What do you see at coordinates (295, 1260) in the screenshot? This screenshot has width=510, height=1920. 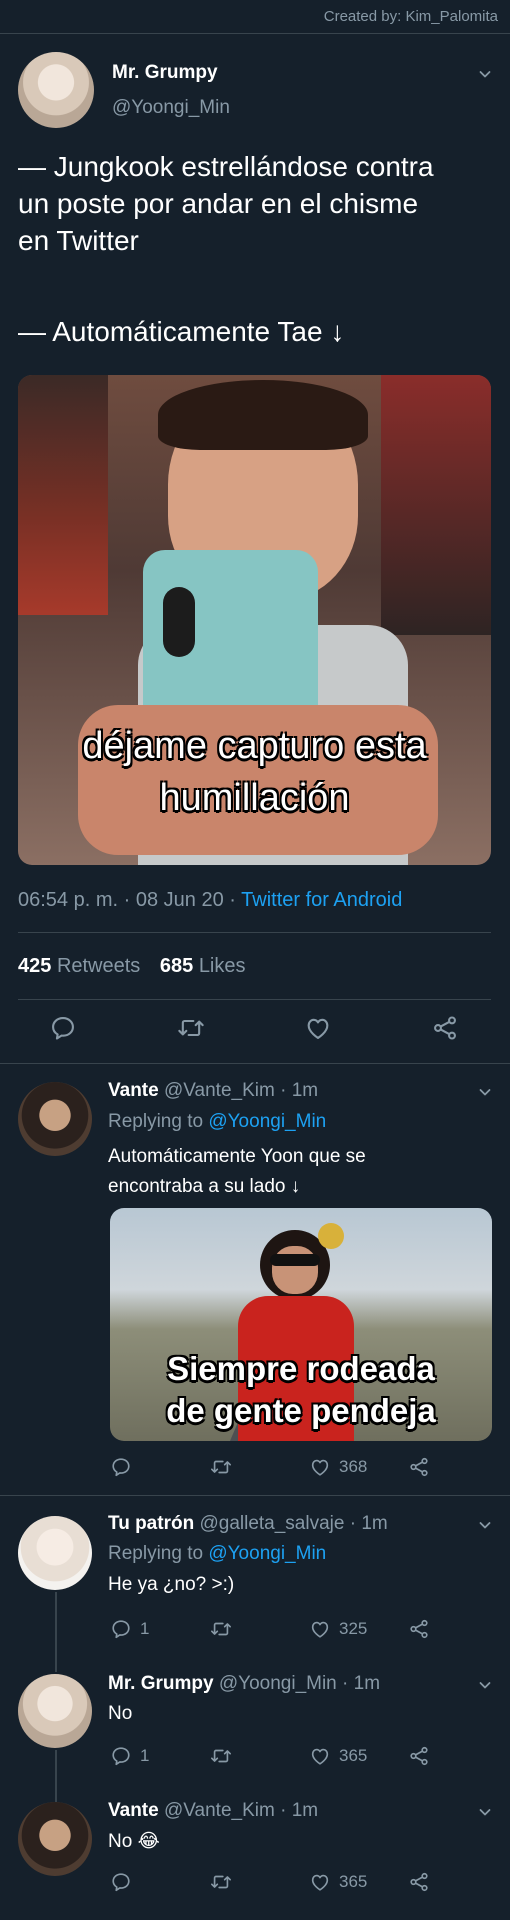 I see `reporter-sunglasses` at bounding box center [295, 1260].